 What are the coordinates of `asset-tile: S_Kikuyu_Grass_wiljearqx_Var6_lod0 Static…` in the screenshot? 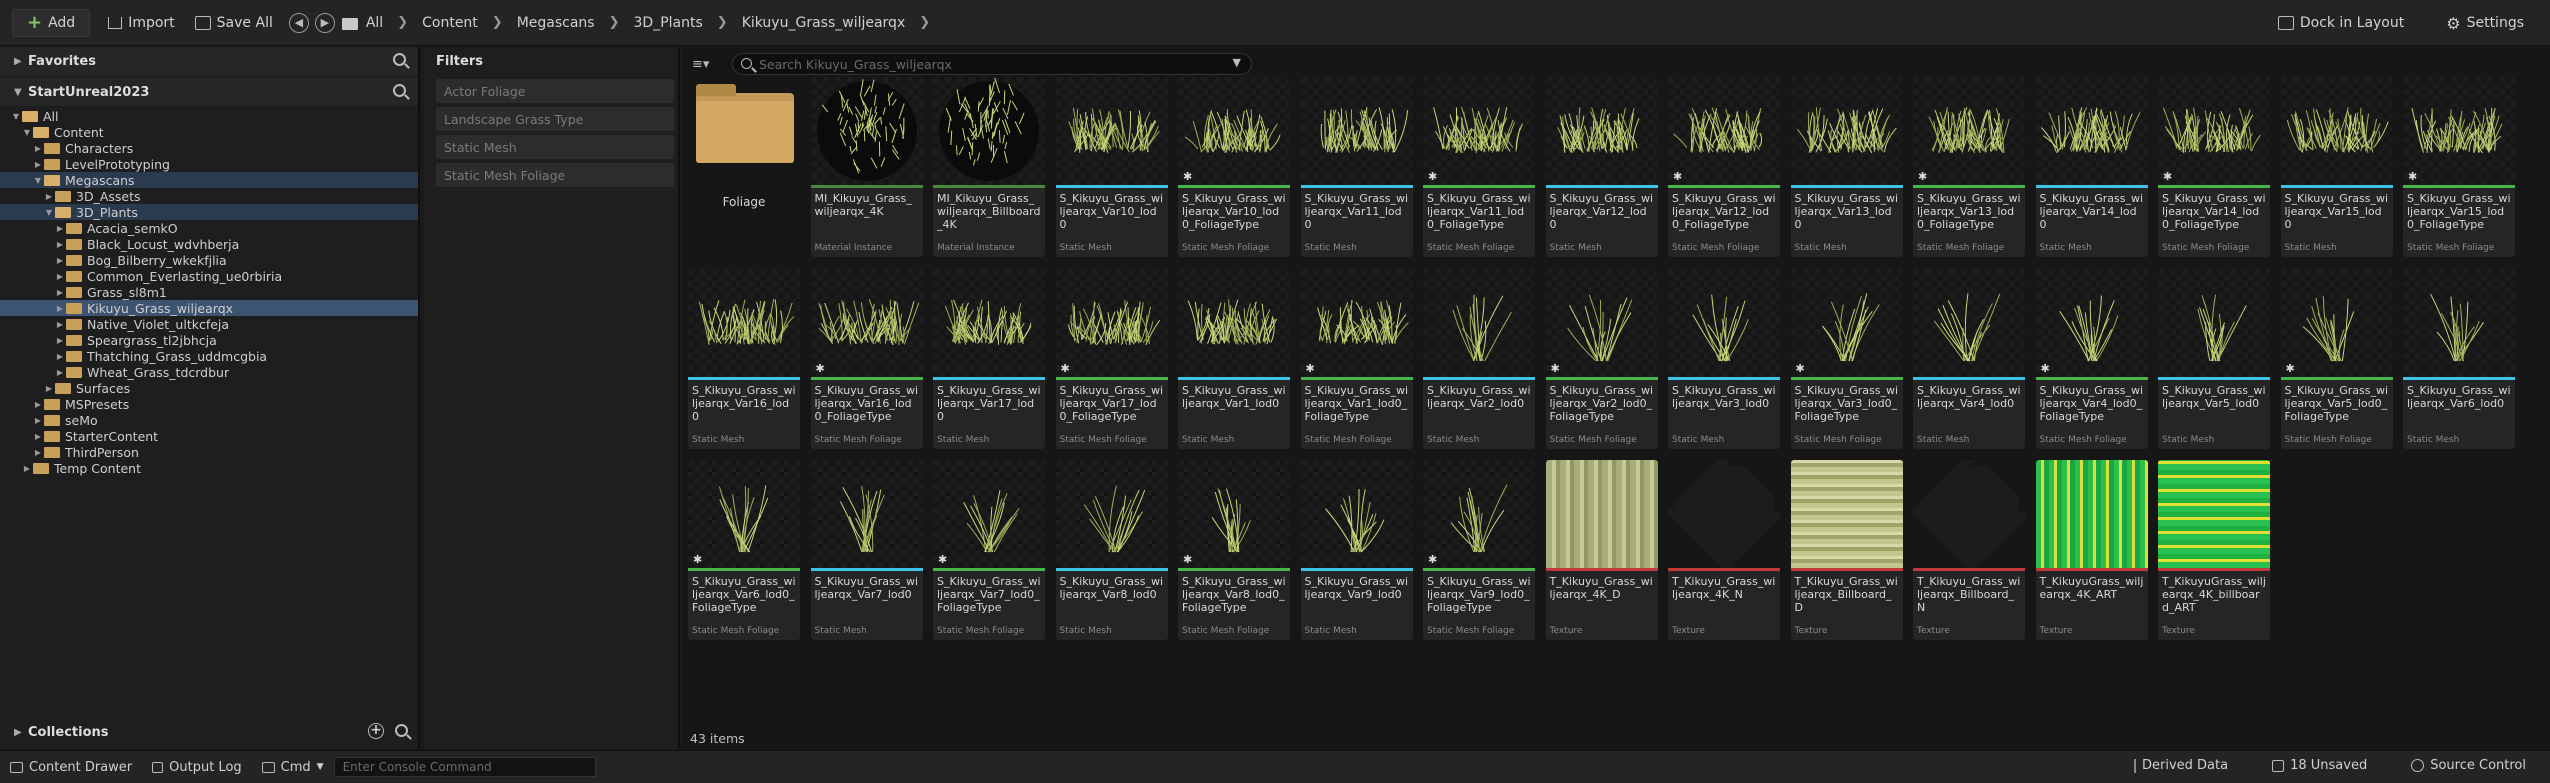 It's located at (2459, 358).